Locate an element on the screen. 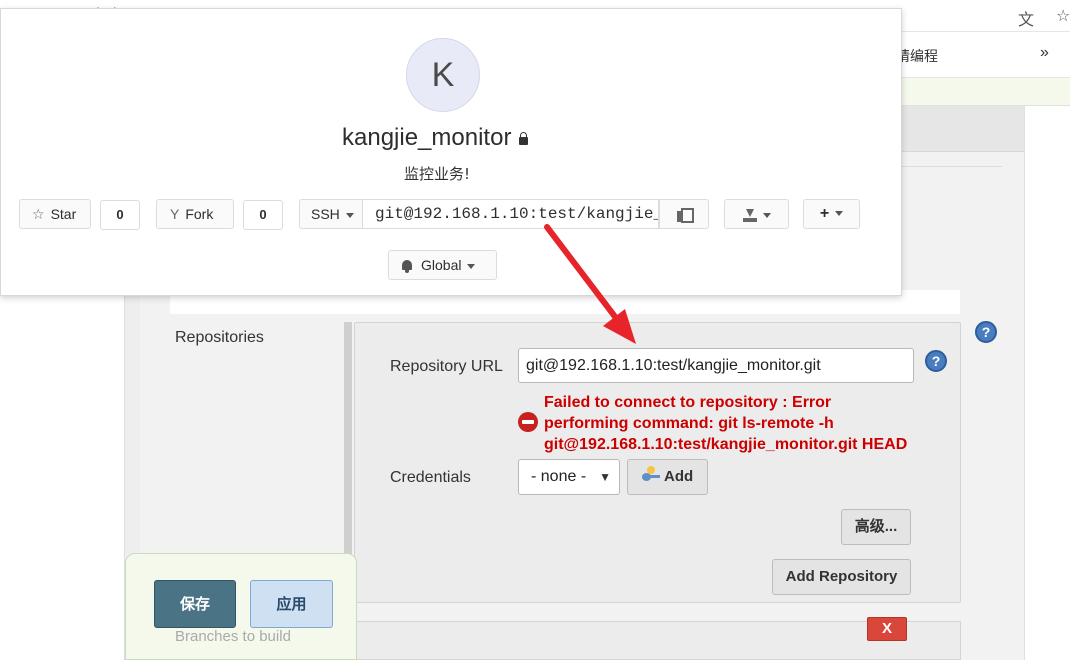  clone-protocol-dropdown: SSH is located at coordinates (331, 214).